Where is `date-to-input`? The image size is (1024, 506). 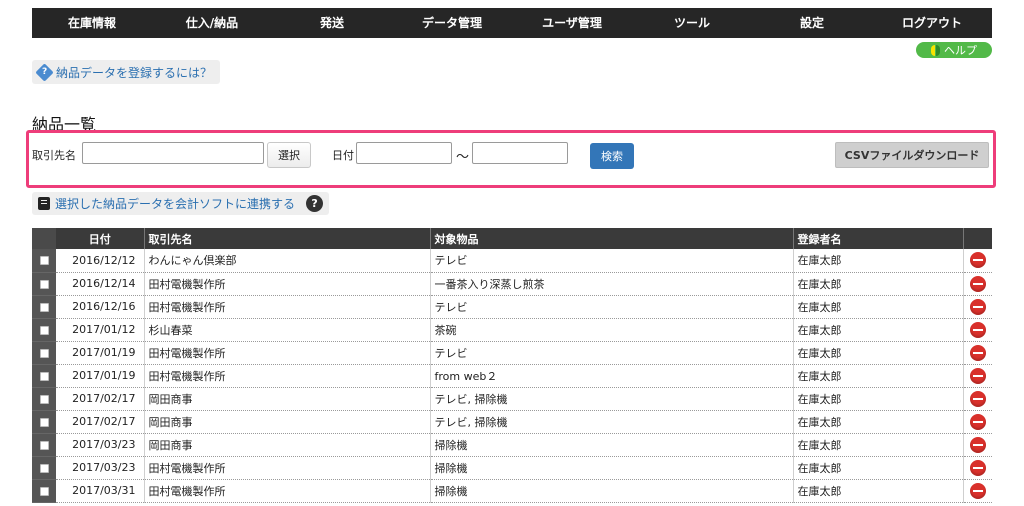
date-to-input is located at coordinates (520, 153).